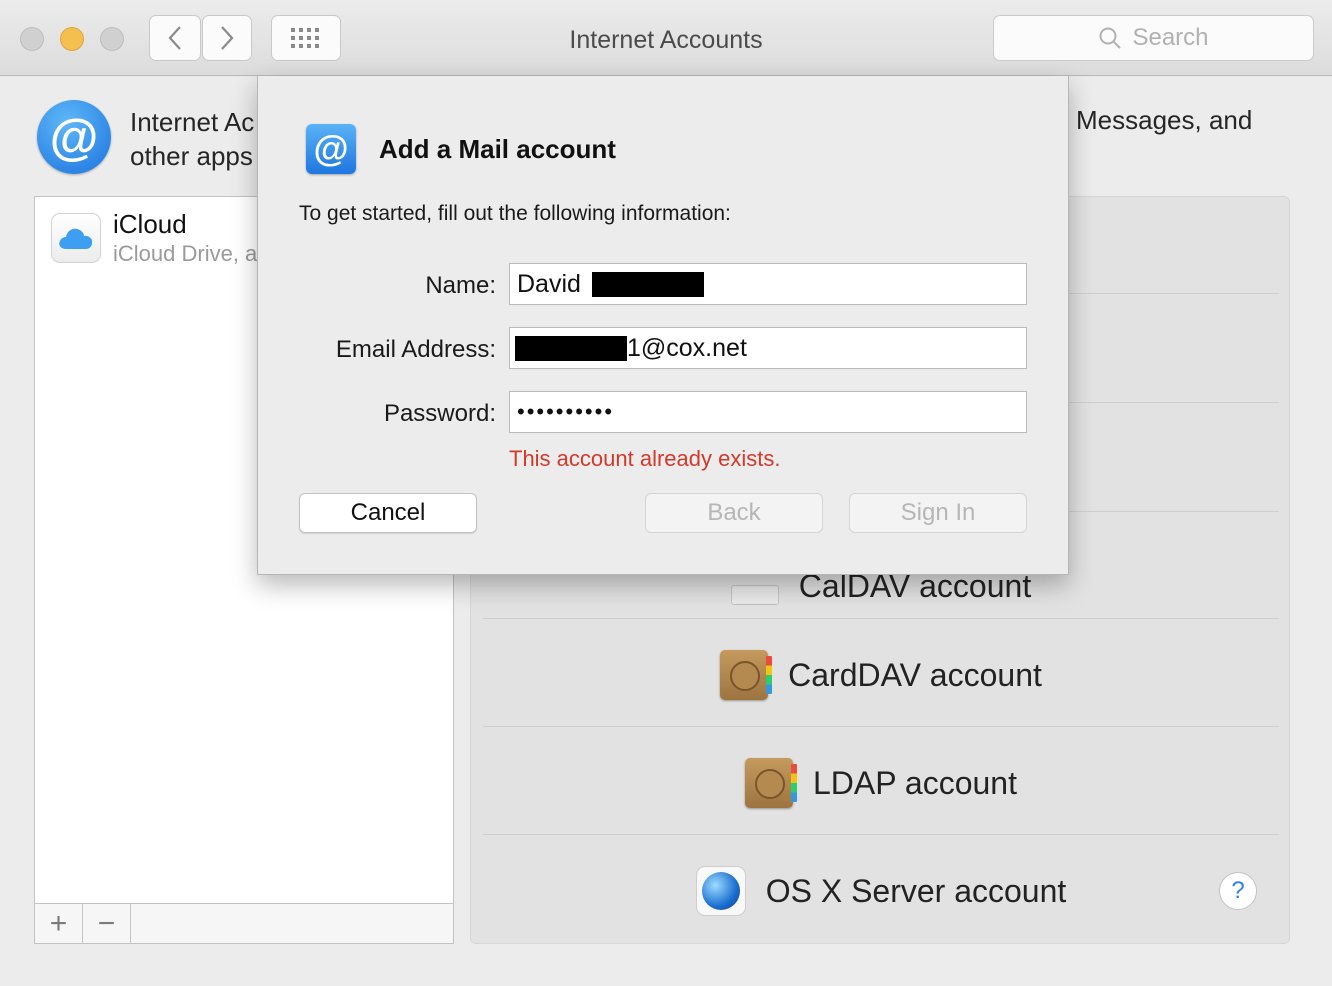  I want to click on provider-ldap: LDAP account, so click(881, 783).